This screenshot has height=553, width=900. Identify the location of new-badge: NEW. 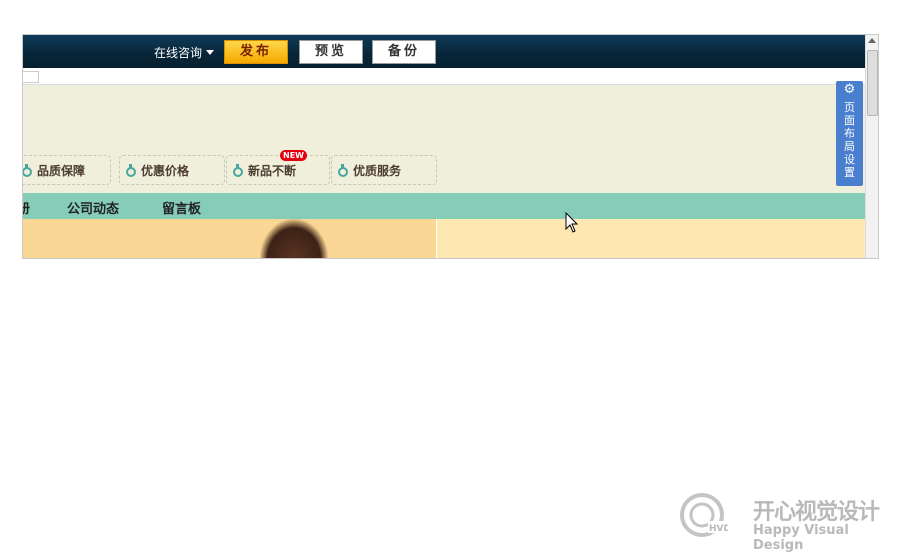
(293, 155).